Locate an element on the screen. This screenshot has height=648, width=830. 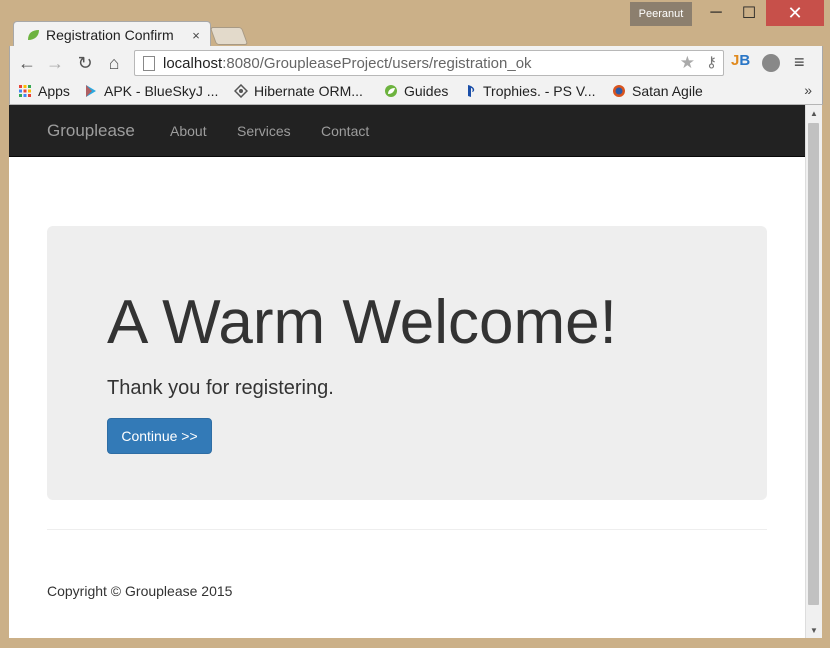
continue-button: Continue >> is located at coordinates (159, 436).